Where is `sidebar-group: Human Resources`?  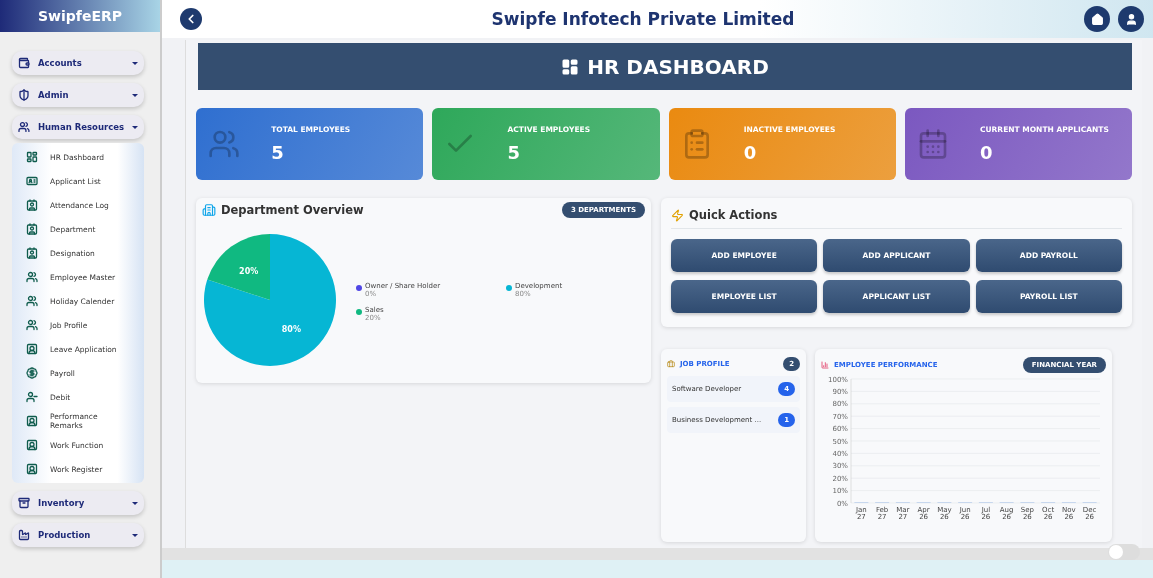
sidebar-group: Human Resources is located at coordinates (78, 127).